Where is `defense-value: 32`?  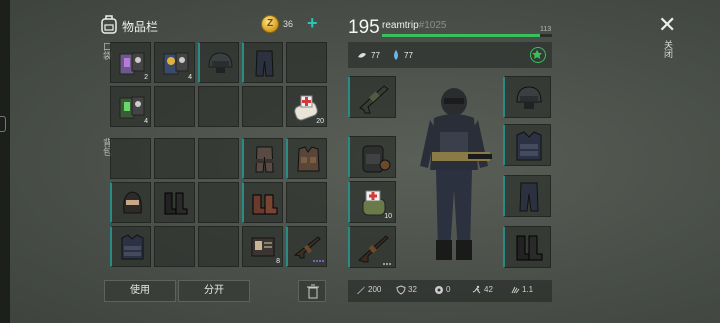 defense-value: 32 is located at coordinates (412, 290).